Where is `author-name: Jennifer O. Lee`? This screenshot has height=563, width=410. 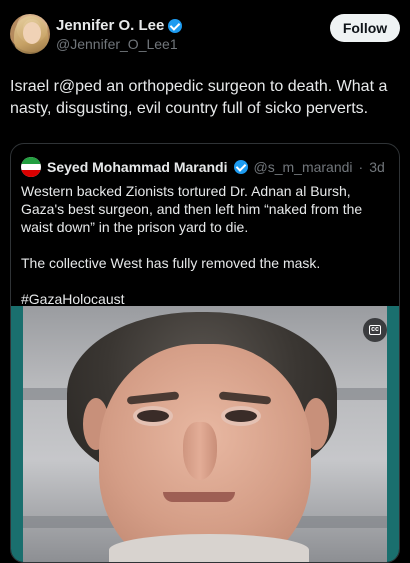 author-name: Jennifer O. Lee is located at coordinates (110, 25).